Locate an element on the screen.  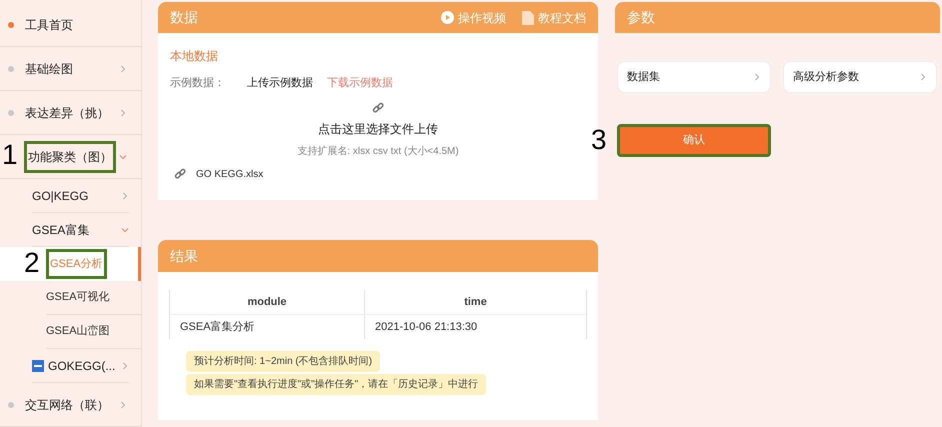
upload-hint: 支持扩展名: xlsx csv txt (大小<4.5M) is located at coordinates (378, 151).